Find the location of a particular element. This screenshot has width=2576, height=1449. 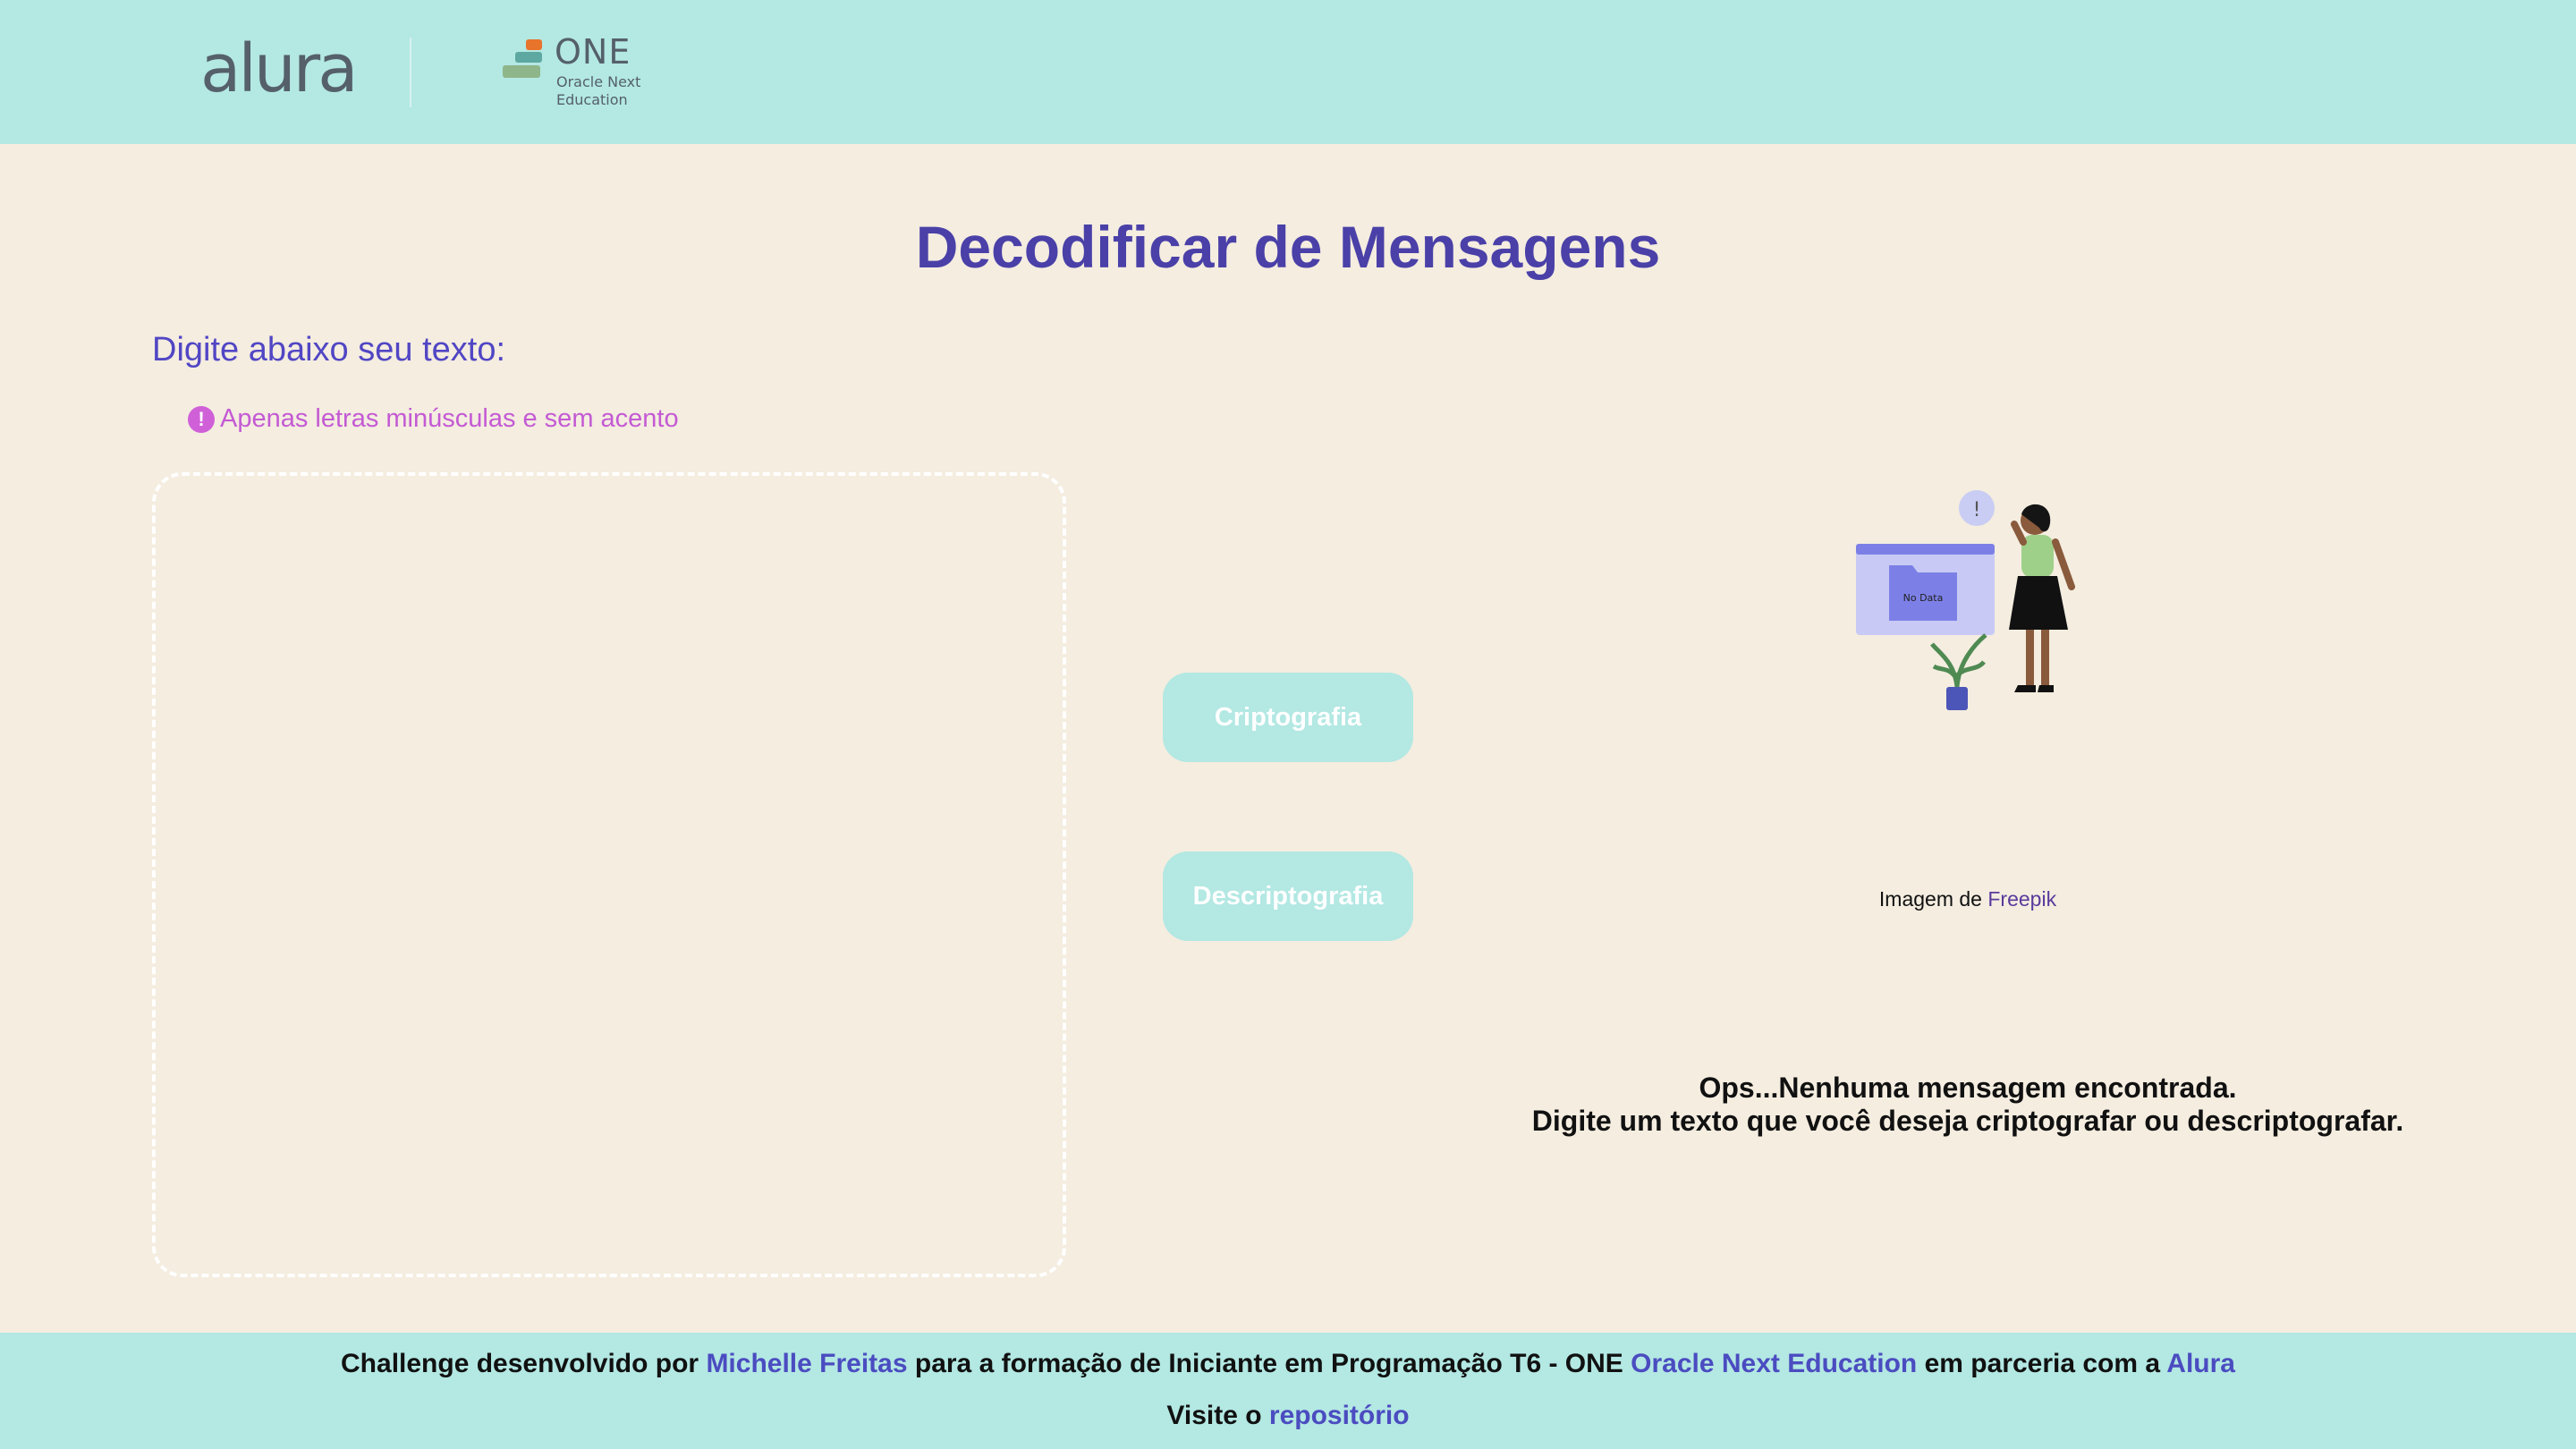

footer-text-1: Challenge desenvolvido por is located at coordinates (524, 1363).